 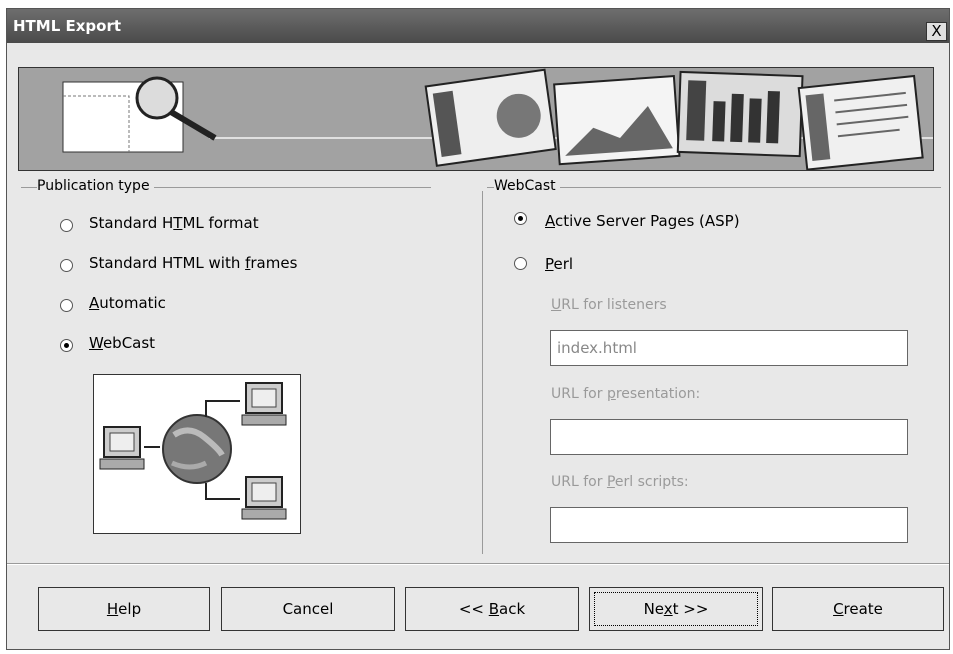 What do you see at coordinates (729, 348) in the screenshot?
I see `listeners-url-input: index.html` at bounding box center [729, 348].